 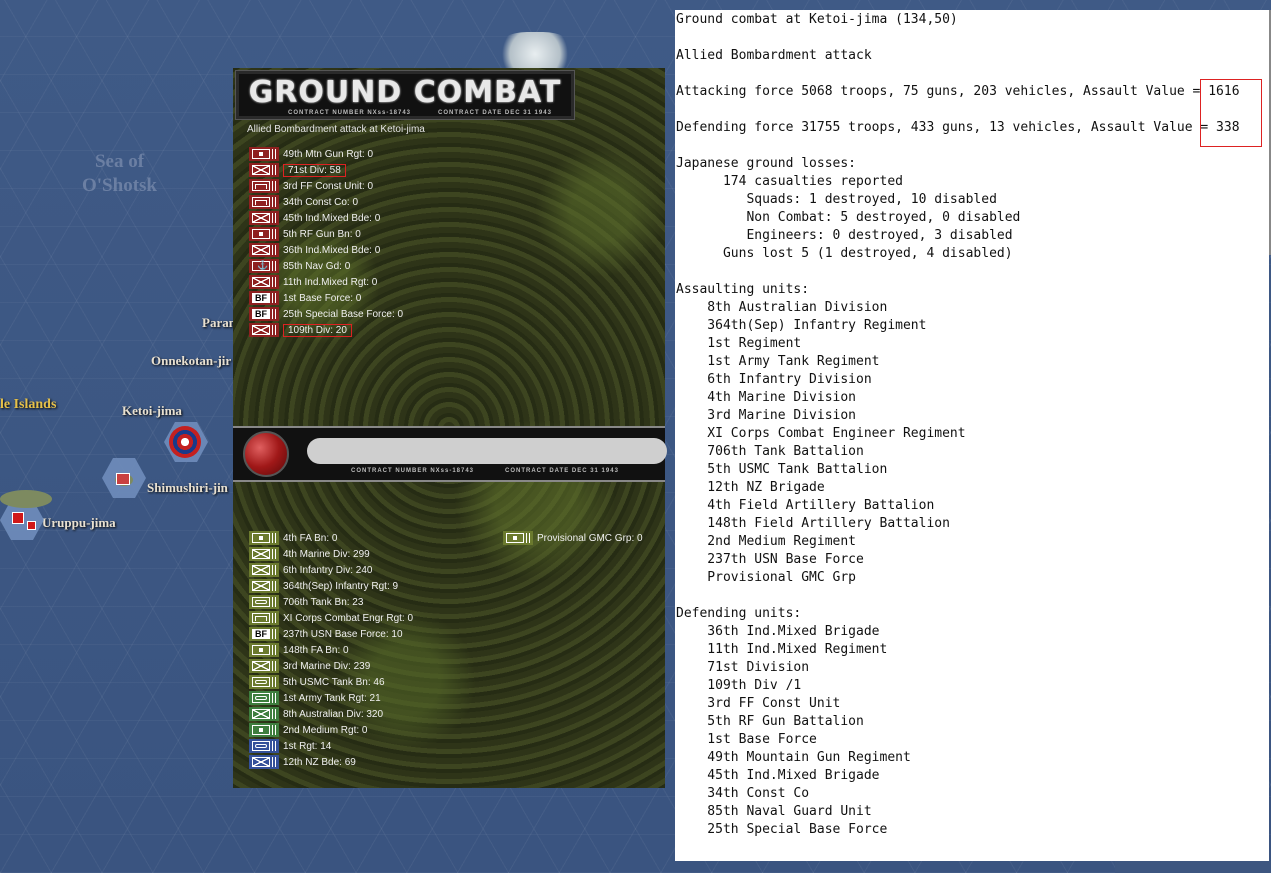 I want to click on report-line: Assaulting units:, so click(x=743, y=289).